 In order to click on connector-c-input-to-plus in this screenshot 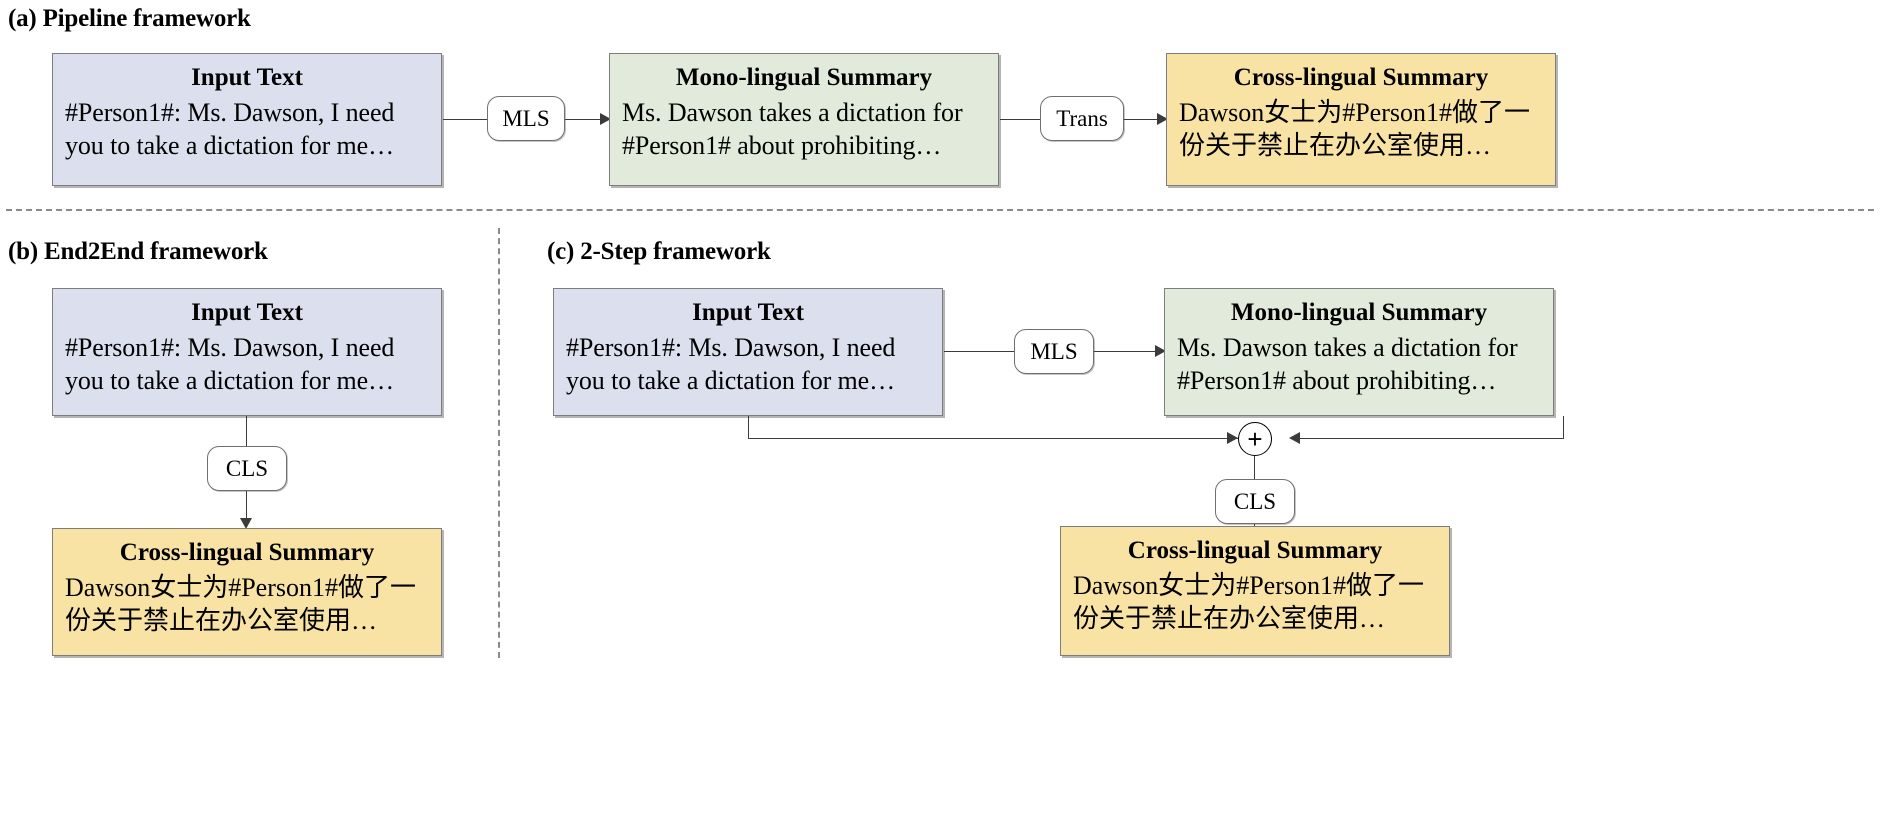, I will do `click(993, 439)`.